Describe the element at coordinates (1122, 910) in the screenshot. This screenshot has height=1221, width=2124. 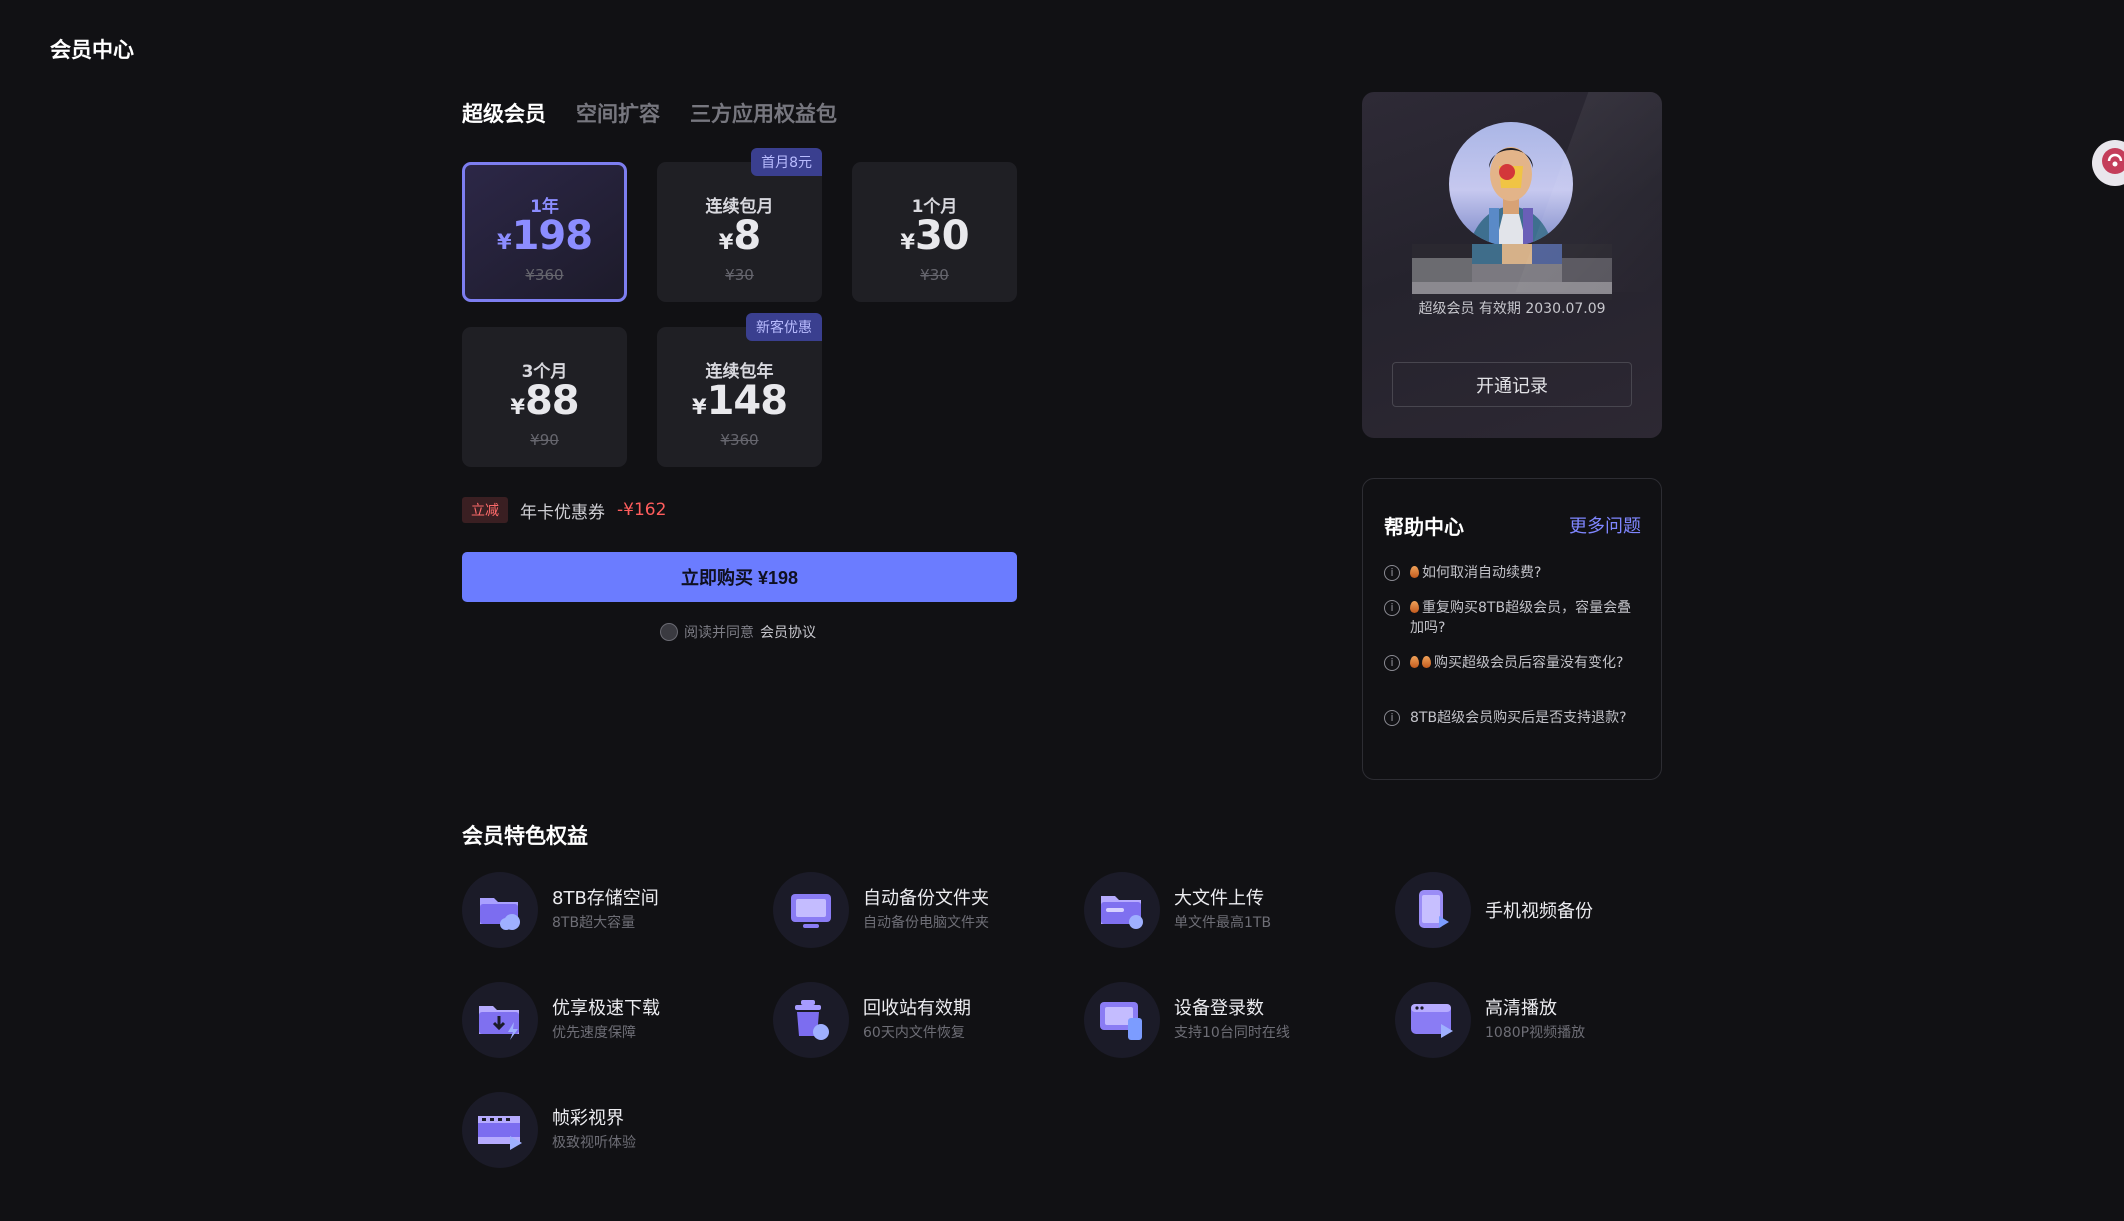
I see `folder-upload-icon` at that location.